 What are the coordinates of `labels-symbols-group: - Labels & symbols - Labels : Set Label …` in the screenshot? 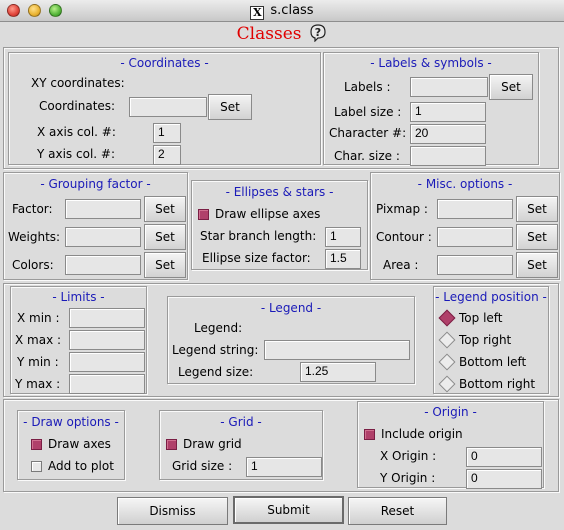 It's located at (431, 109).